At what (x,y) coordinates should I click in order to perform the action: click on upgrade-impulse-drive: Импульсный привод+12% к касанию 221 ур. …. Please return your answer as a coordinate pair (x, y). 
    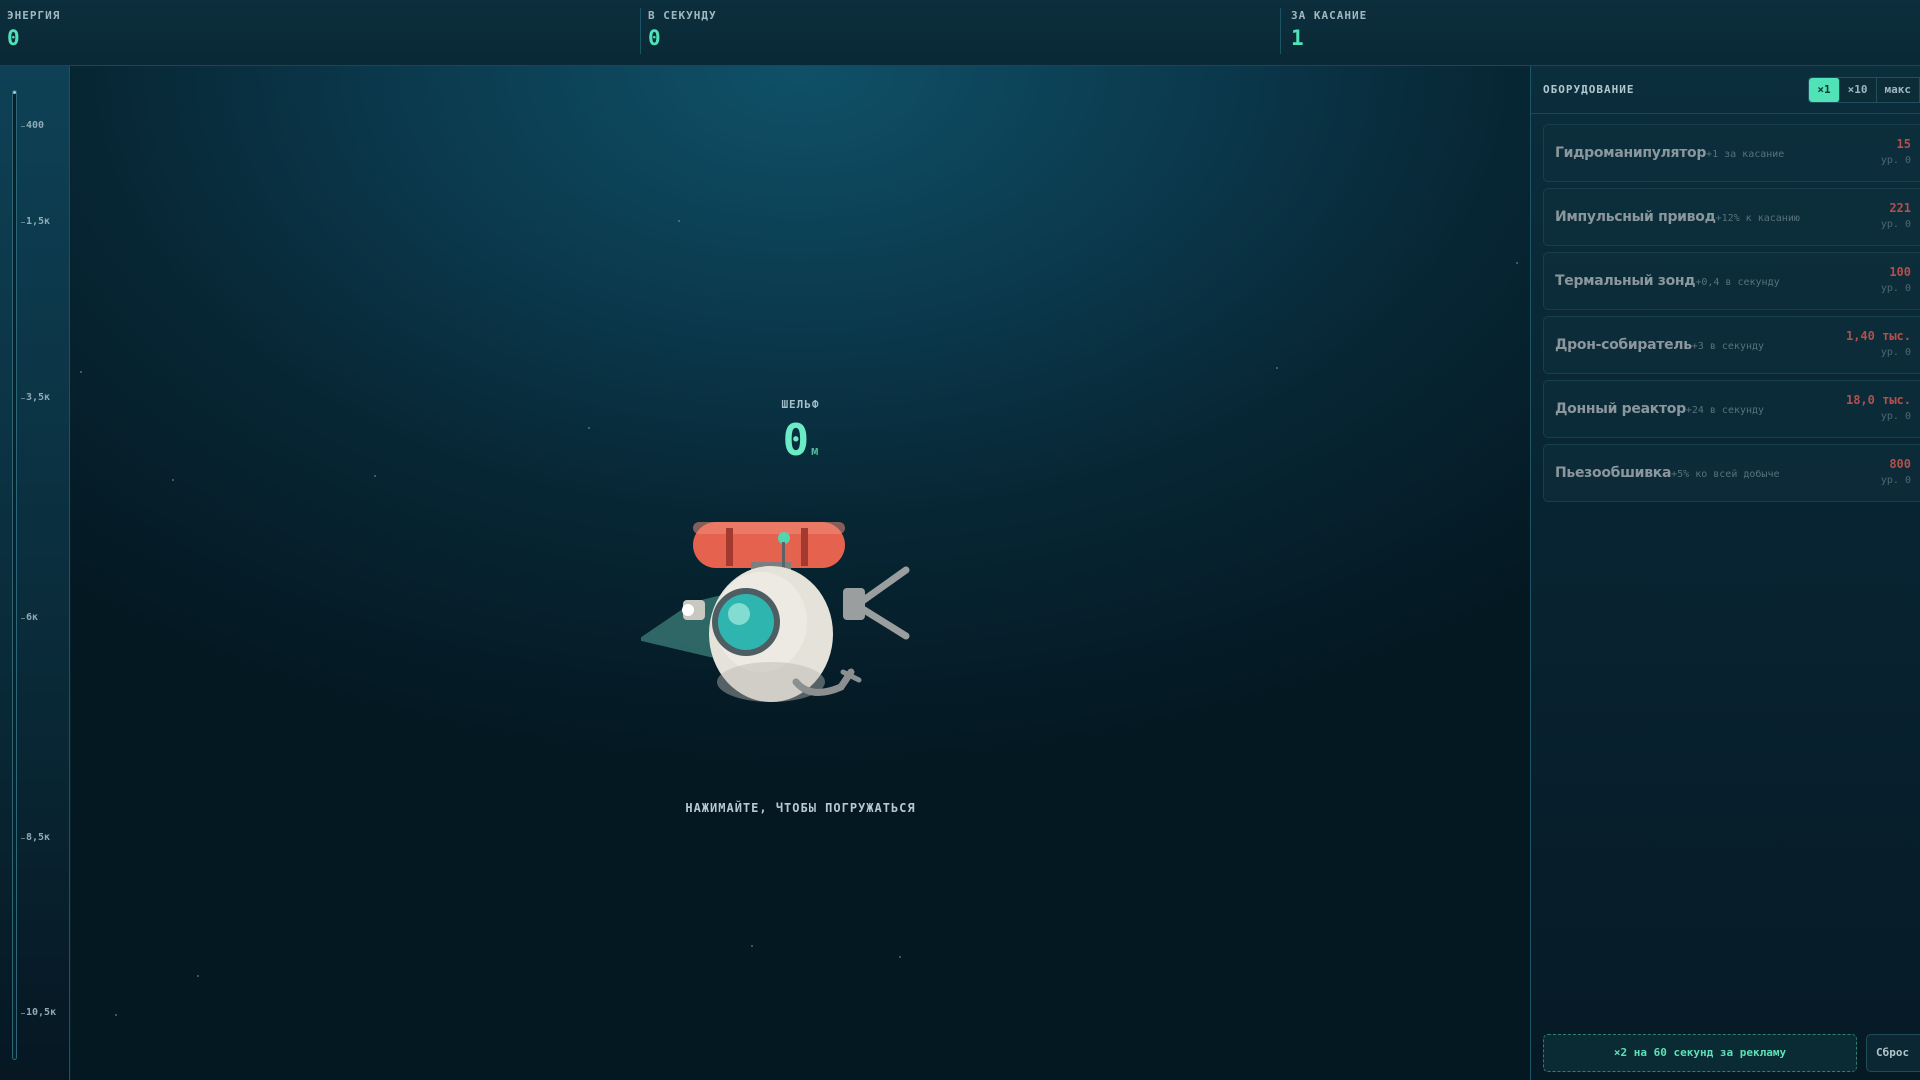
    Looking at the image, I should click on (1731, 217).